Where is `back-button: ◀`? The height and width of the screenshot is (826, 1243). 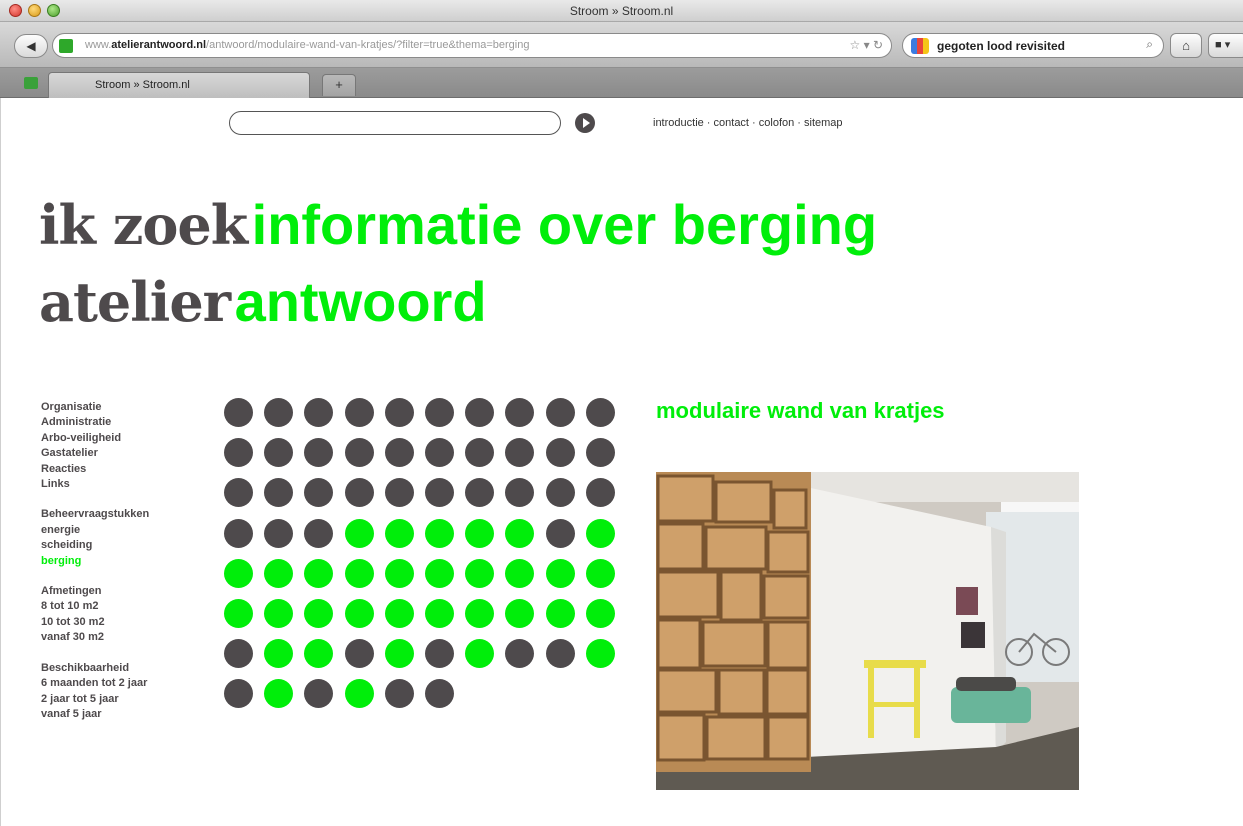
back-button: ◀ is located at coordinates (31, 46).